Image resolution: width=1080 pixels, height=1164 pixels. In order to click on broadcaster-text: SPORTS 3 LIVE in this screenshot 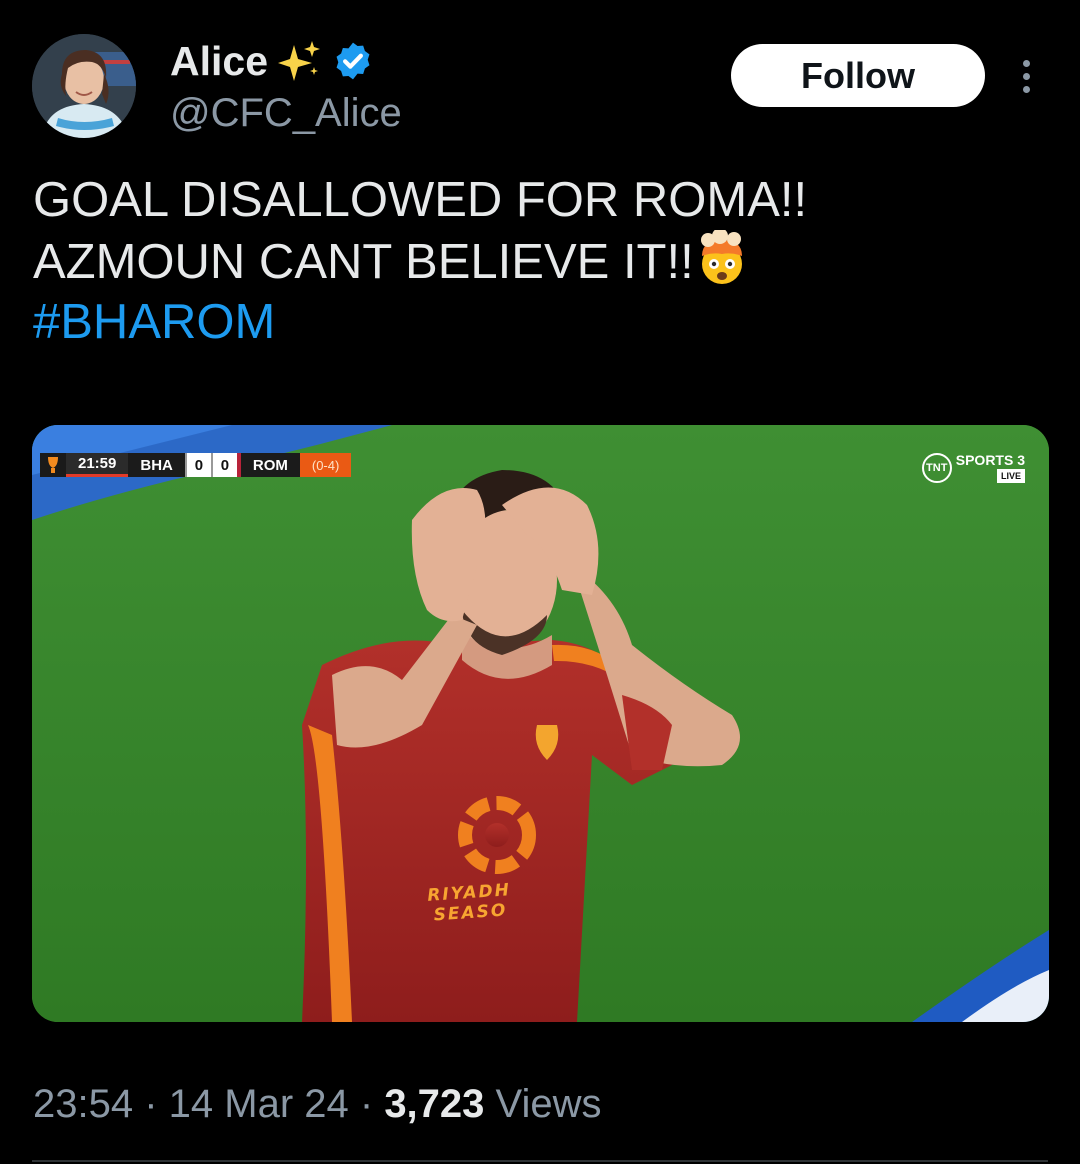, I will do `click(990, 468)`.